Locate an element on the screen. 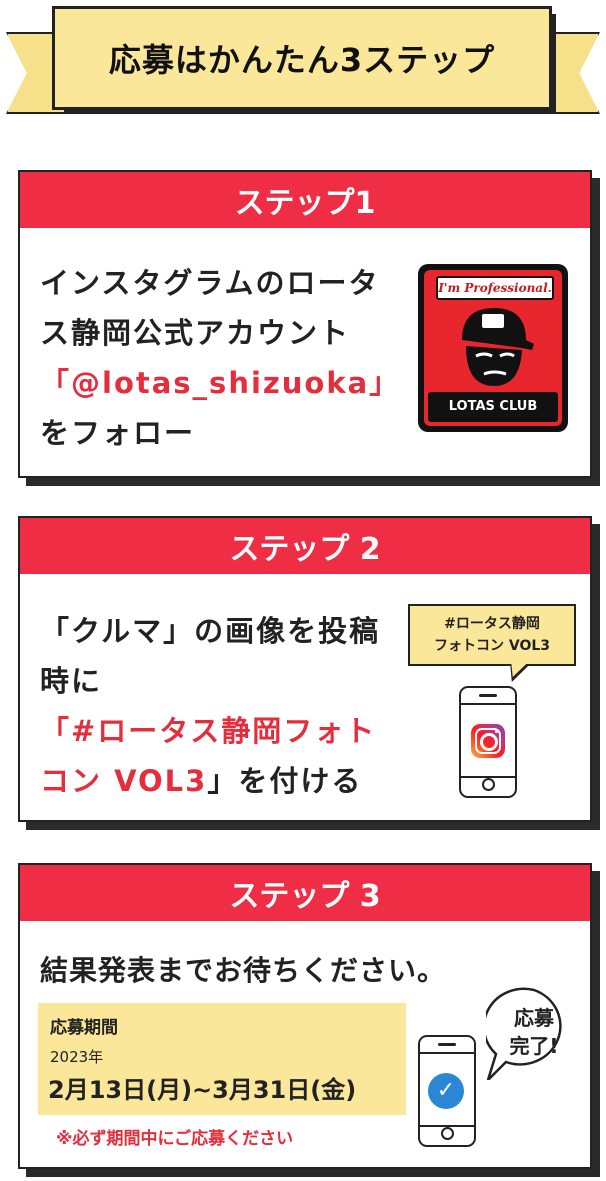 This screenshot has height=1181, width=606. step2-hashtag: 「#ロータス静岡フォト is located at coordinates (208, 731).